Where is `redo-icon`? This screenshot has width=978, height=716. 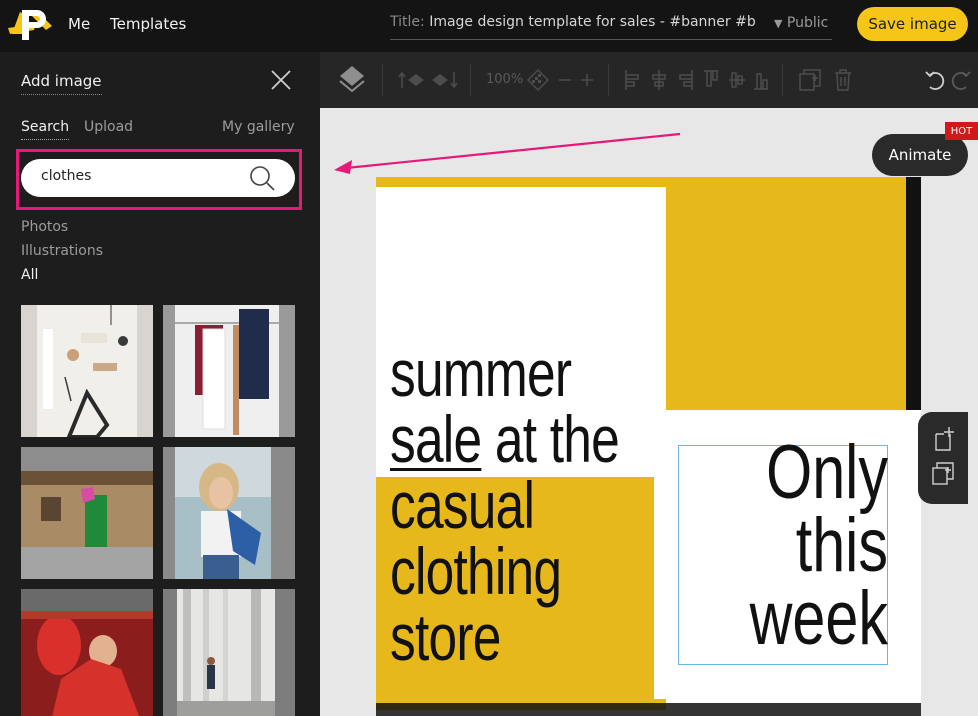
redo-icon is located at coordinates (961, 80).